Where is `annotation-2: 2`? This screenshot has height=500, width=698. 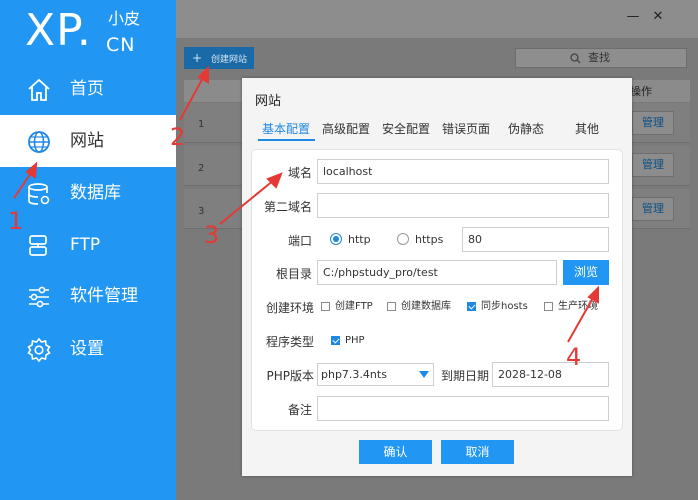 annotation-2: 2 is located at coordinates (178, 137).